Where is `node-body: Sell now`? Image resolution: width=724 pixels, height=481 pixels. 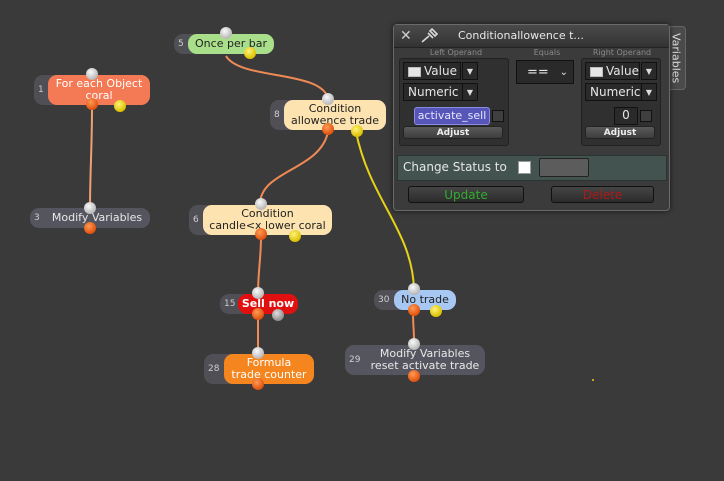
node-body: Sell now is located at coordinates (268, 304).